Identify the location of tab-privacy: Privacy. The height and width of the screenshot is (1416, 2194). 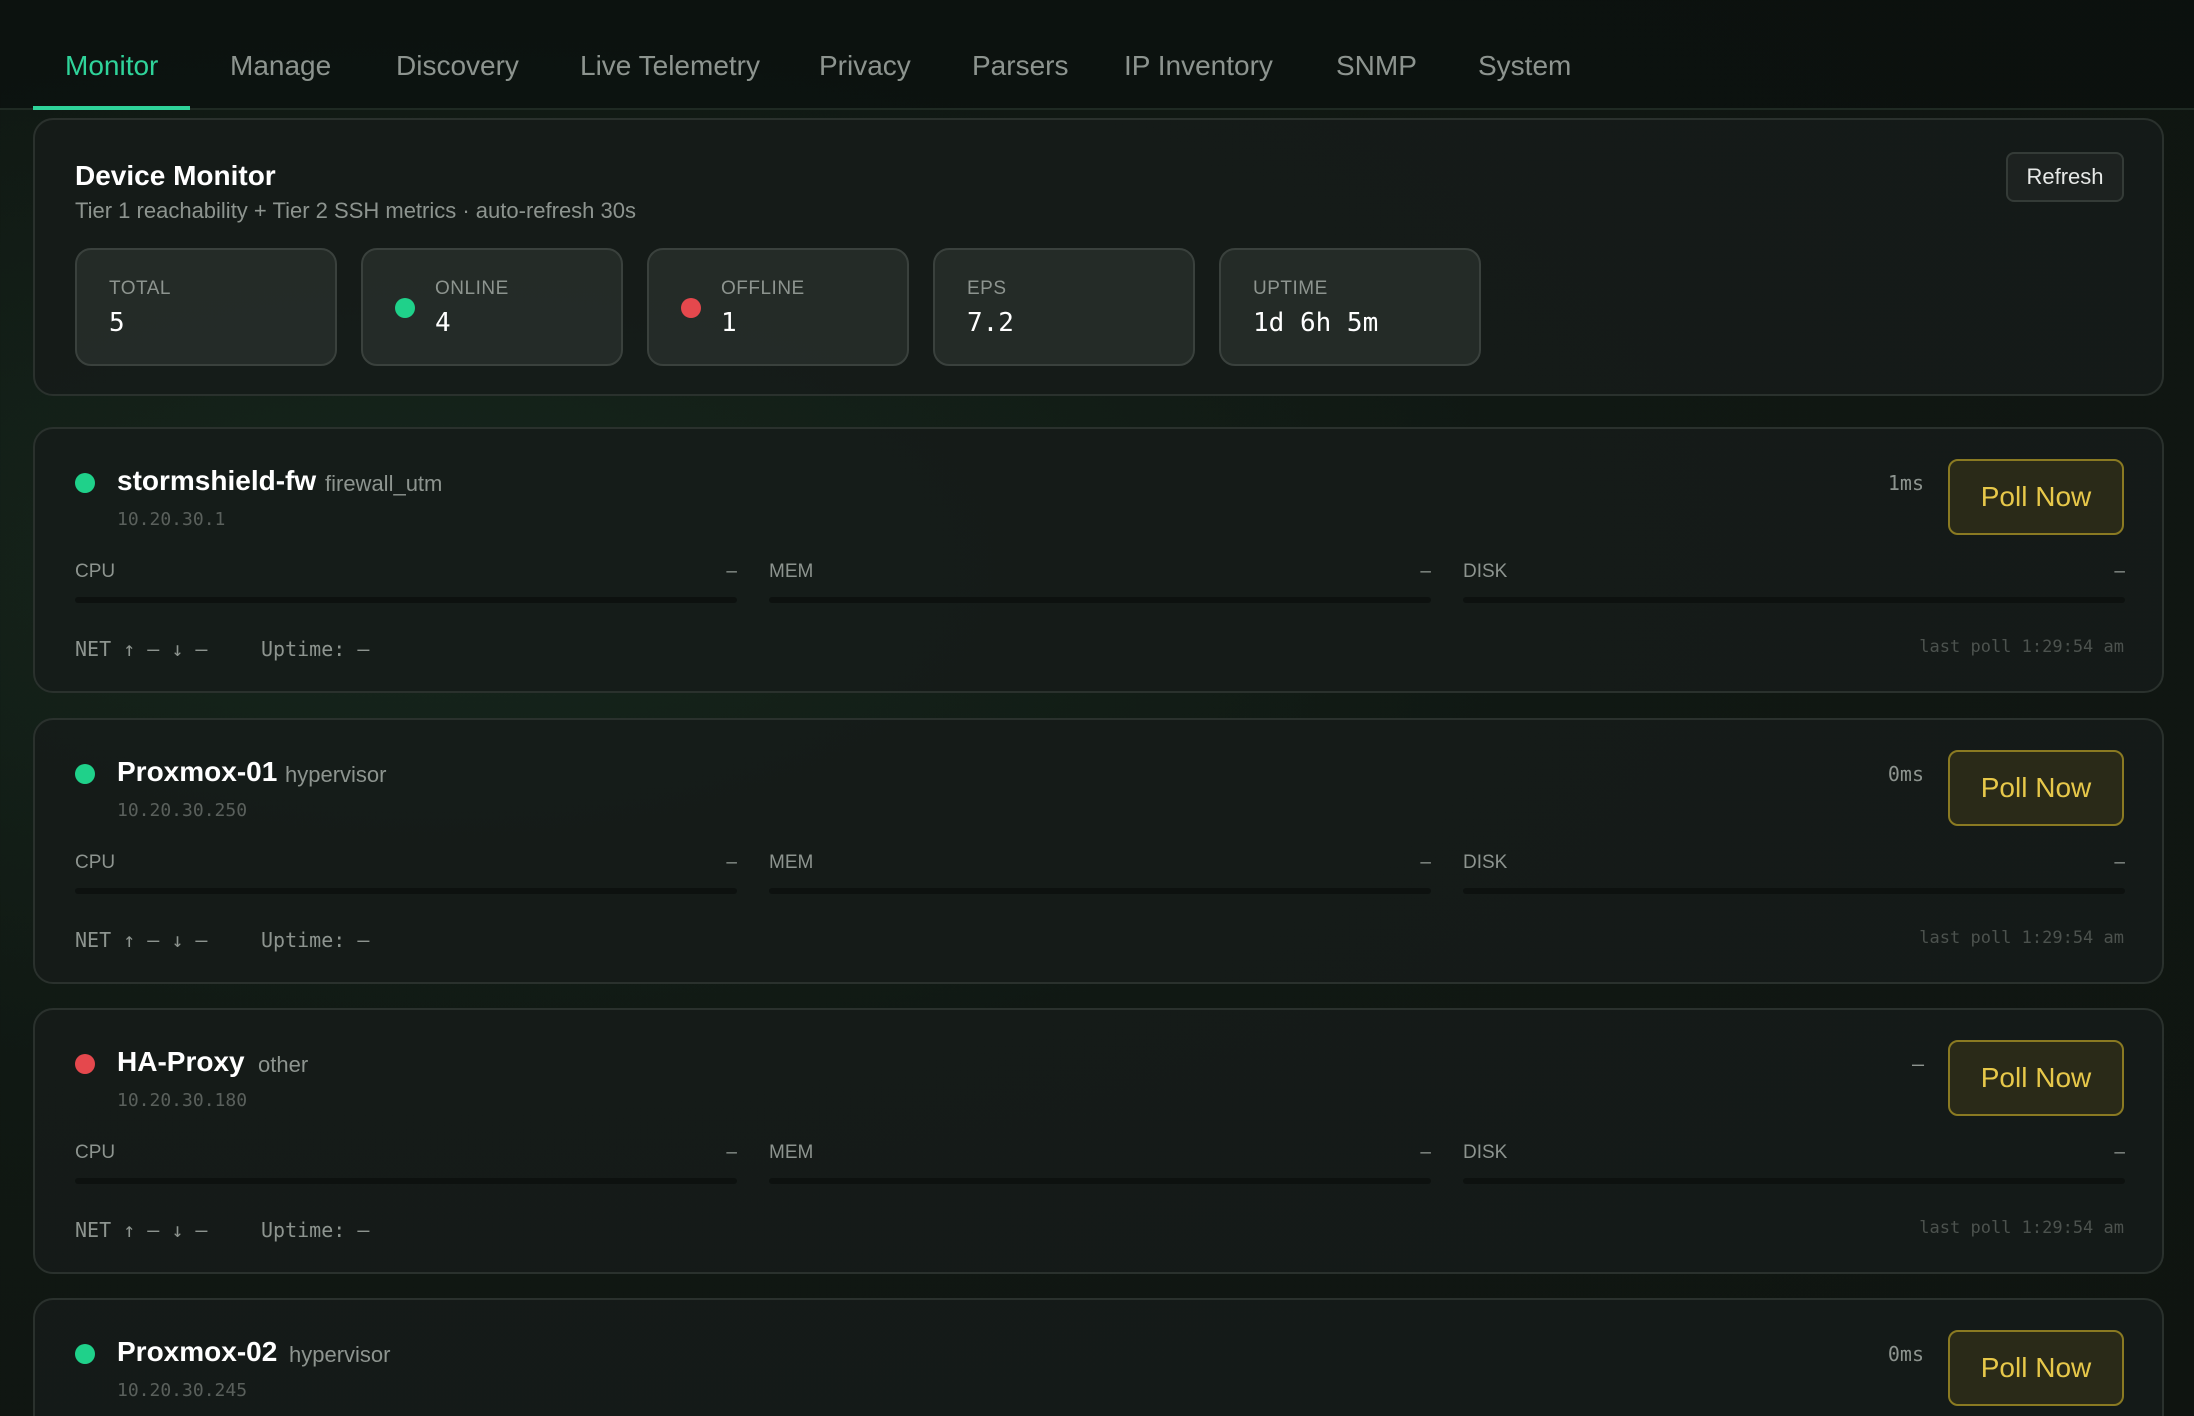
(865, 77).